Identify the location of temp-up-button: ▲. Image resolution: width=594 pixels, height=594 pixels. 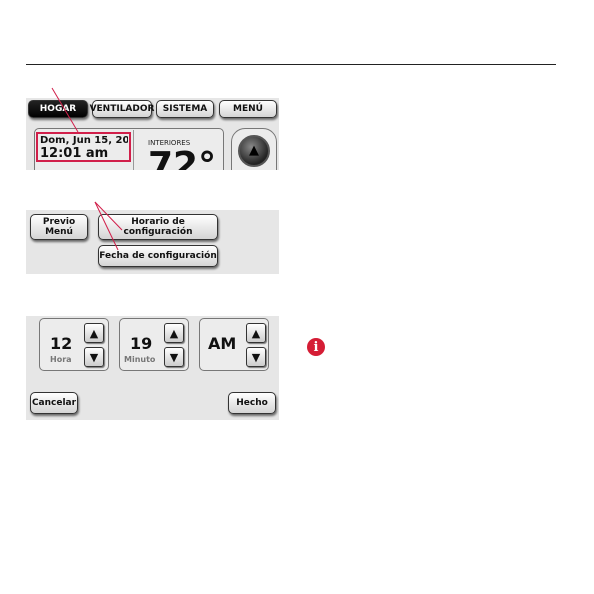
(254, 151).